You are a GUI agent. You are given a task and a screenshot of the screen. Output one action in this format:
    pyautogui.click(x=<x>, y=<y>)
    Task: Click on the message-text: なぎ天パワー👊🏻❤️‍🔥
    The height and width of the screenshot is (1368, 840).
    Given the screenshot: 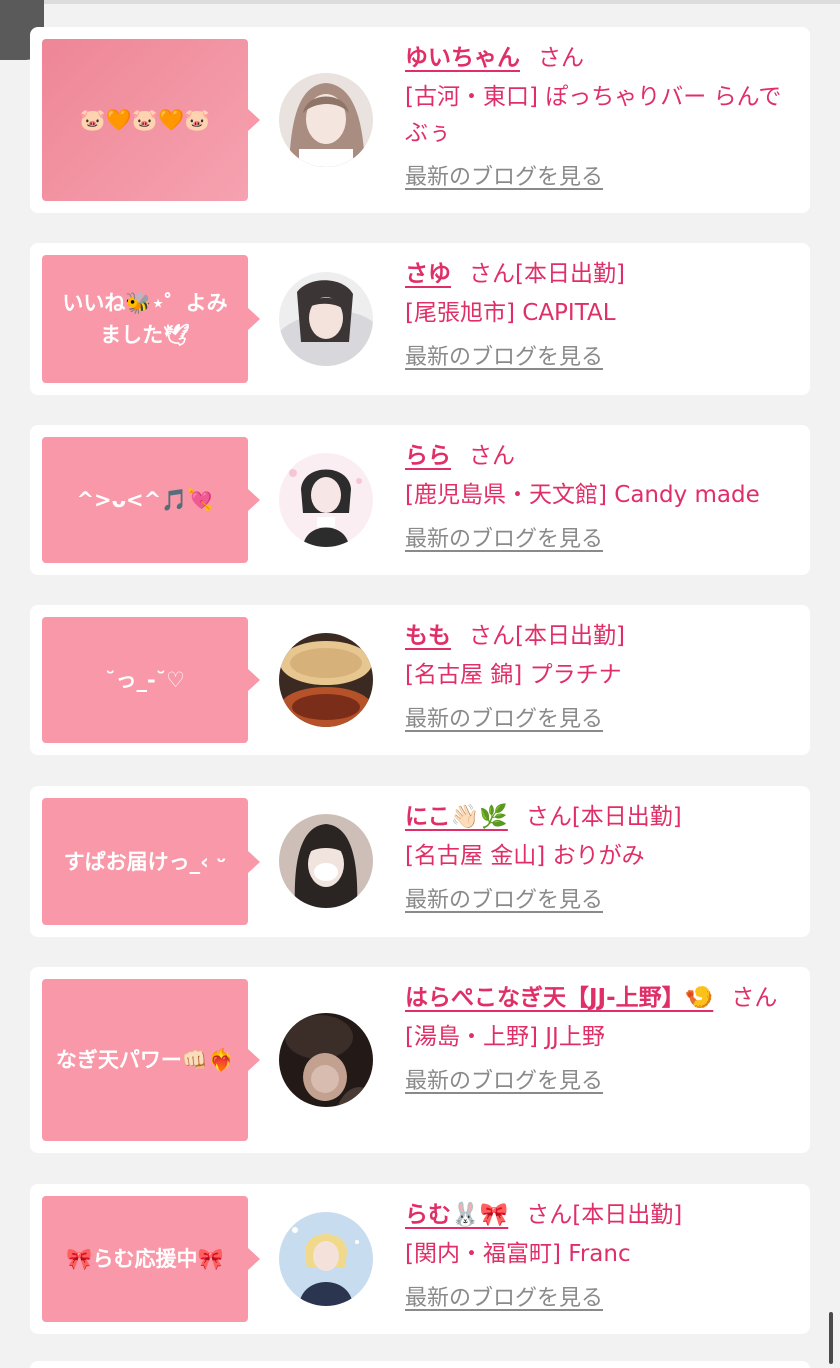 What is the action you would take?
    pyautogui.click(x=145, y=1060)
    